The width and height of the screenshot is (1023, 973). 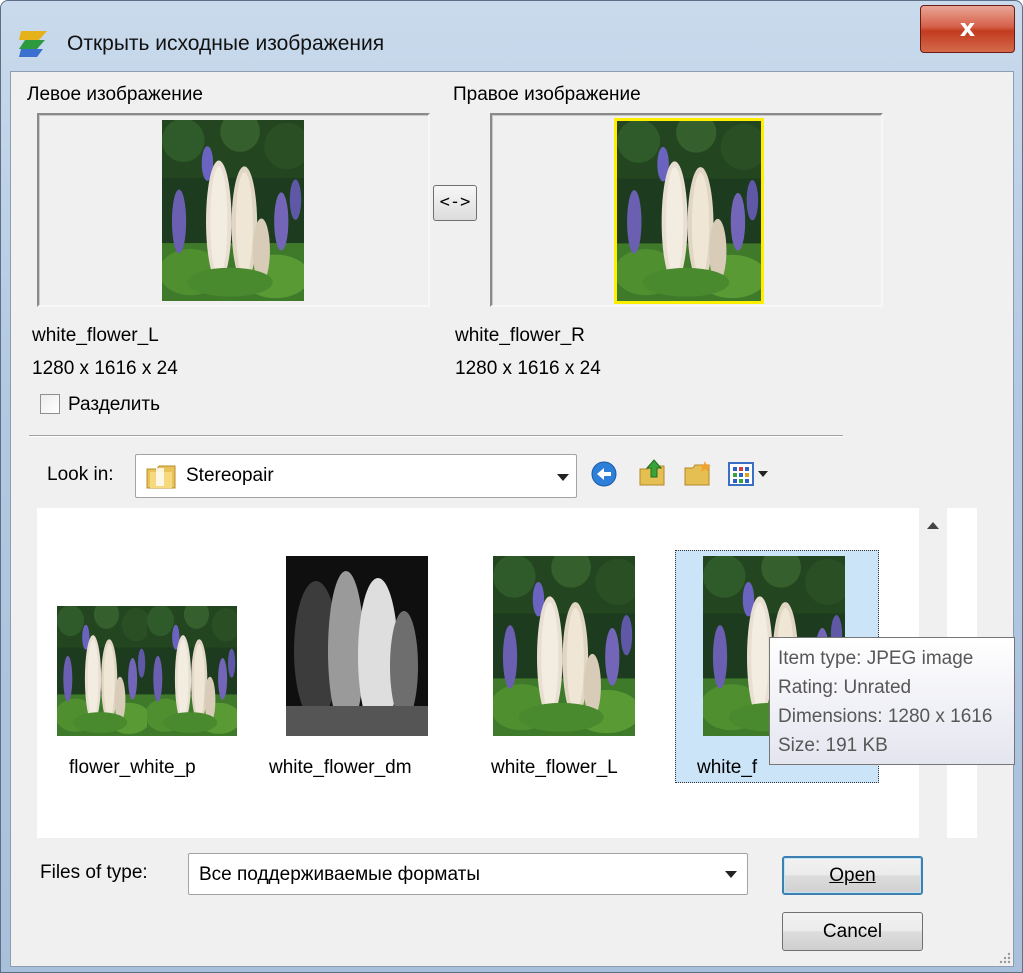 I want to click on tooltip-size: Size: 191 KB, so click(x=833, y=745).